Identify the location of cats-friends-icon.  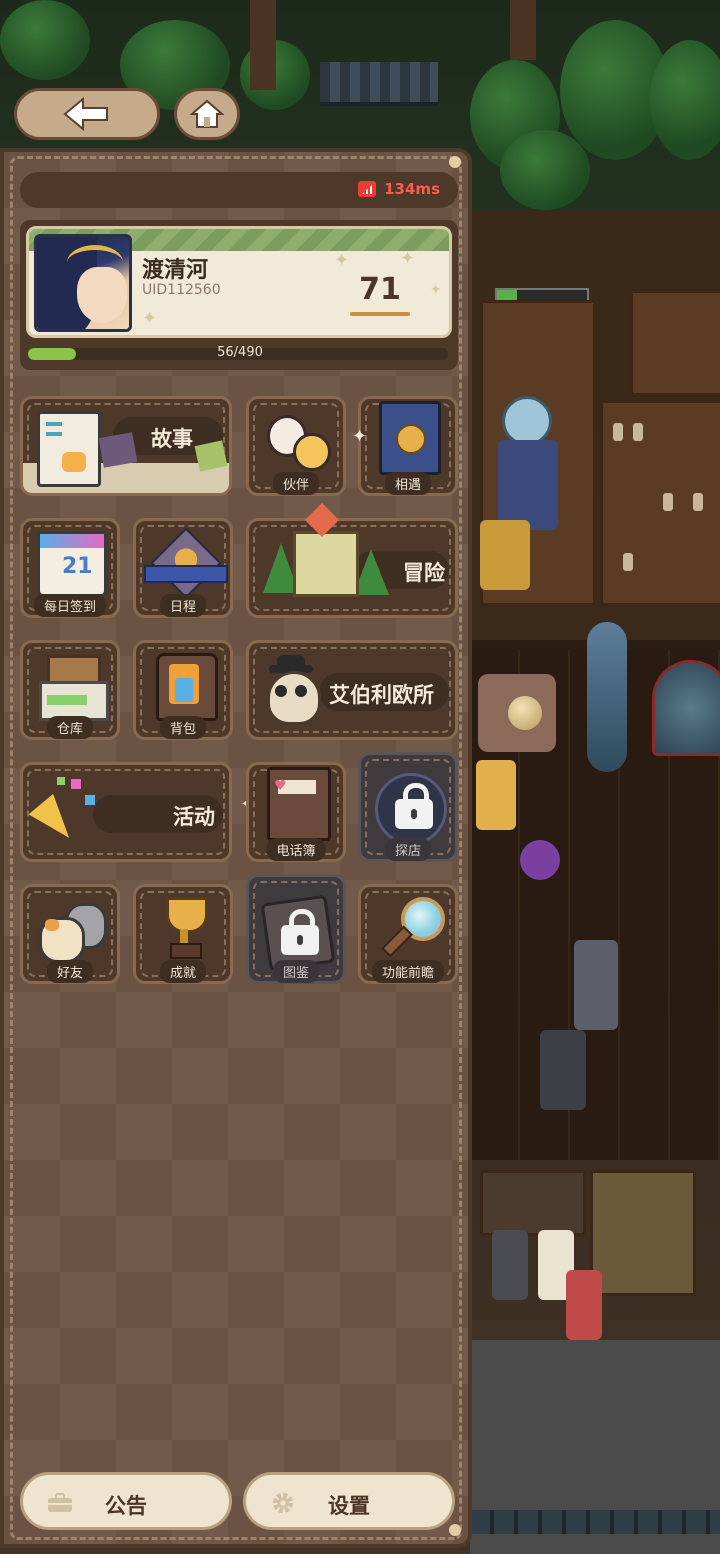
(72, 930).